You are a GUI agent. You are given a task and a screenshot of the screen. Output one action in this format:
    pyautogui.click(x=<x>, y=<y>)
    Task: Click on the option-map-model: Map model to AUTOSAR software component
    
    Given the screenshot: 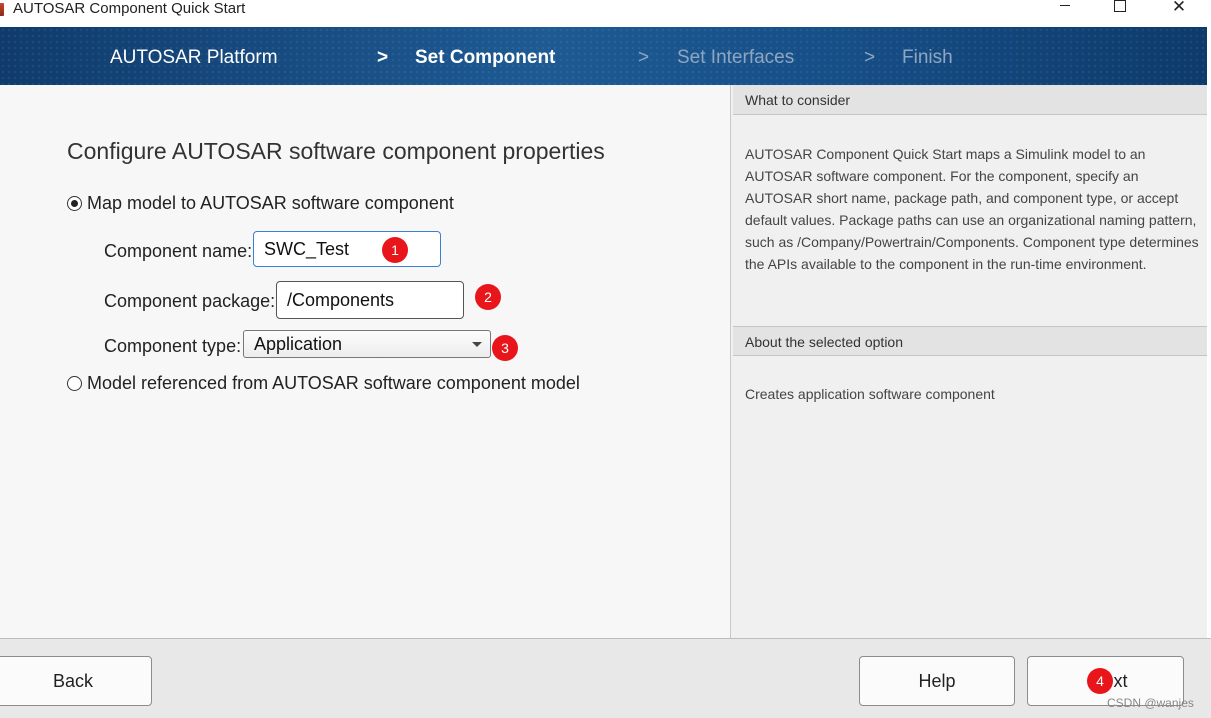 What is the action you would take?
    pyautogui.click(x=260, y=203)
    